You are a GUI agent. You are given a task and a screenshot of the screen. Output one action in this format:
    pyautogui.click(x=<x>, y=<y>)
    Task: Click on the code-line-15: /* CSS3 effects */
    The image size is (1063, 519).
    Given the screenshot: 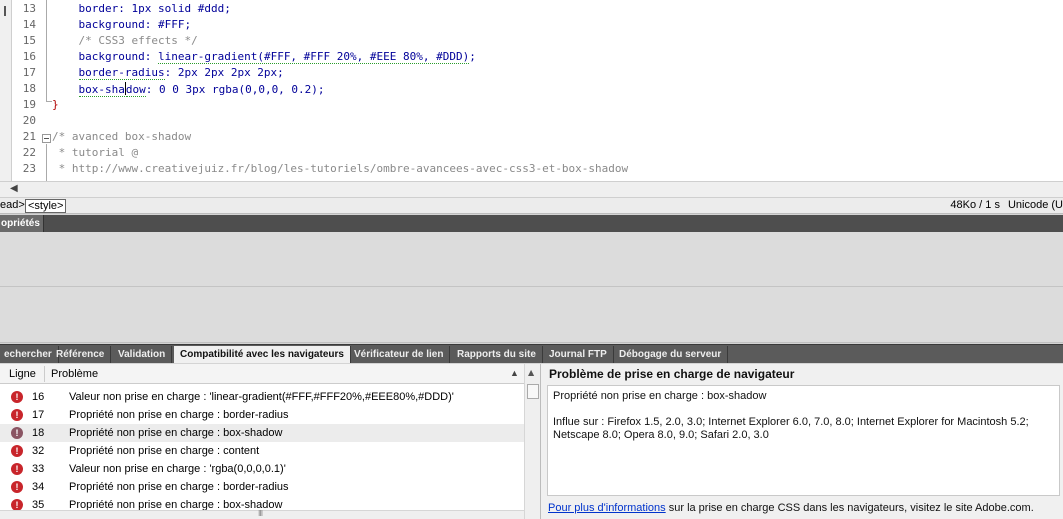 What is the action you would take?
    pyautogui.click(x=557, y=42)
    